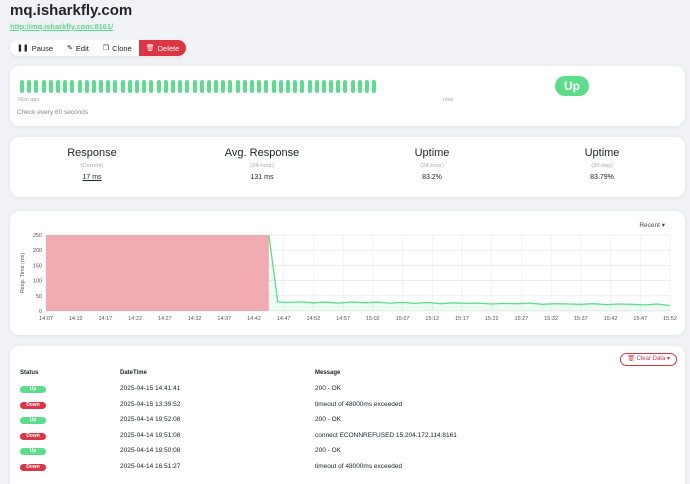 Image resolution: width=690 pixels, height=484 pixels. Describe the element at coordinates (71, 10) in the screenshot. I see `page-title: mq.isharkfly.com` at that location.